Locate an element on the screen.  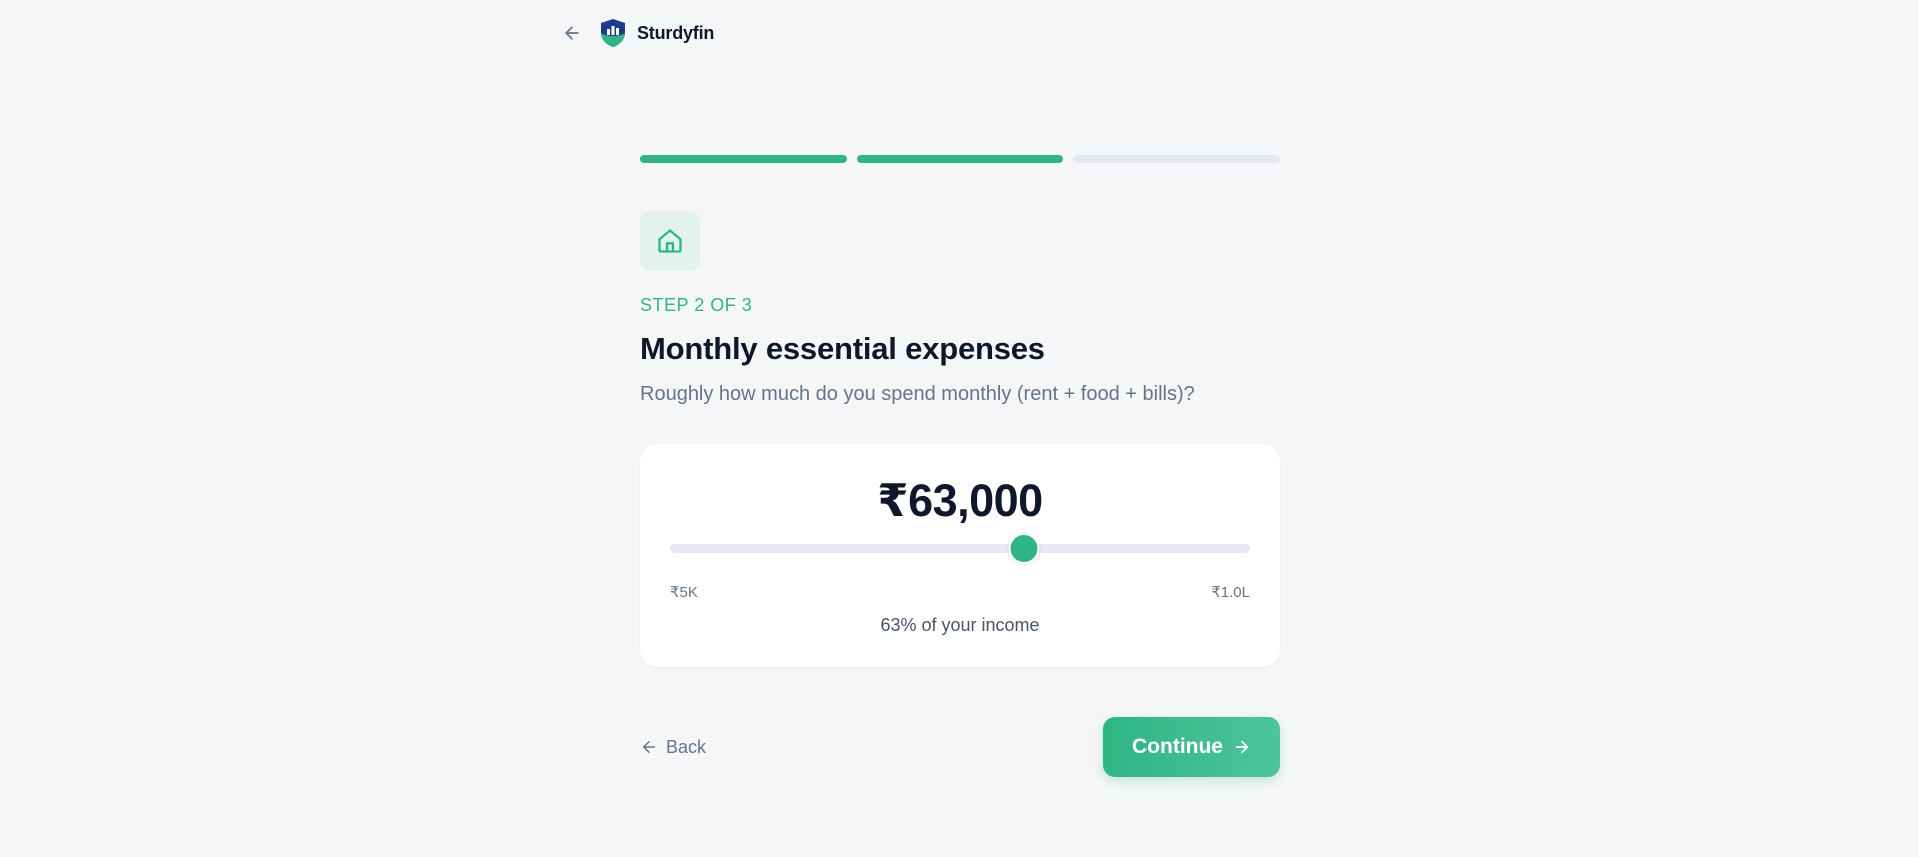
home-icon is located at coordinates (670, 241).